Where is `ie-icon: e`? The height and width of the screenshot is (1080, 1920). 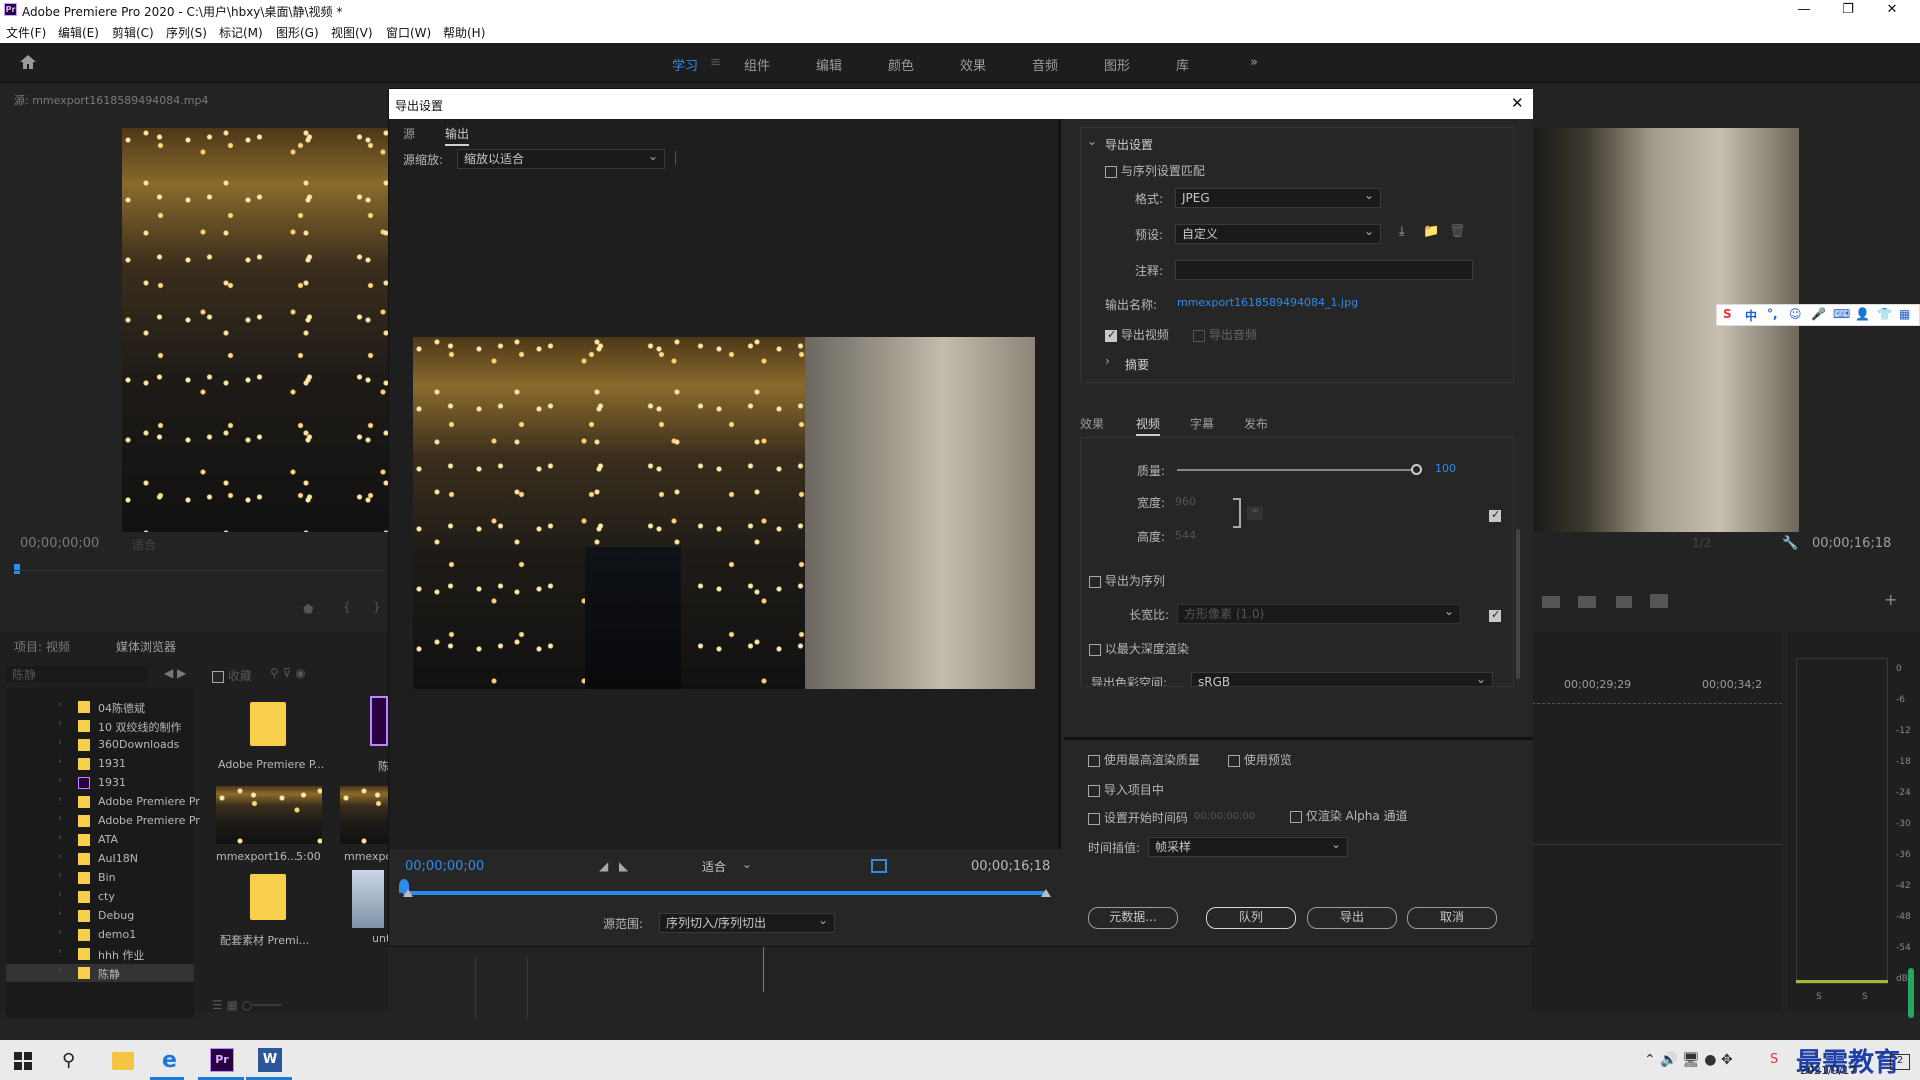 ie-icon: e is located at coordinates (169, 1060).